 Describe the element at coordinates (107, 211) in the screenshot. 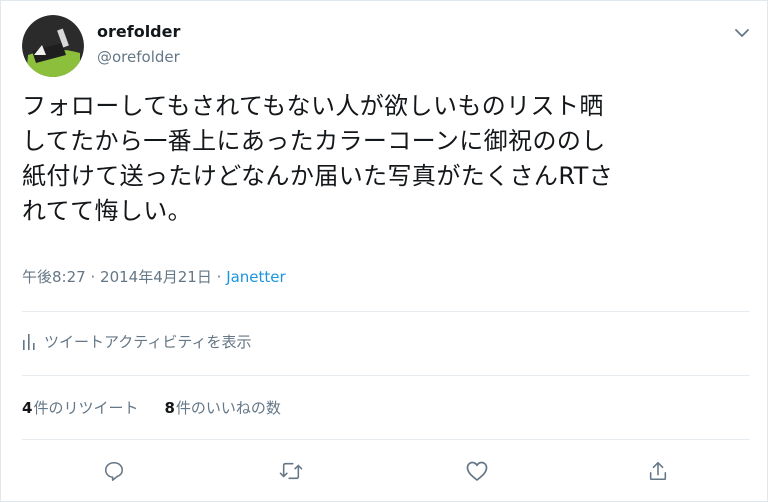

I see `tweet-line: れてて悔しい。` at that location.